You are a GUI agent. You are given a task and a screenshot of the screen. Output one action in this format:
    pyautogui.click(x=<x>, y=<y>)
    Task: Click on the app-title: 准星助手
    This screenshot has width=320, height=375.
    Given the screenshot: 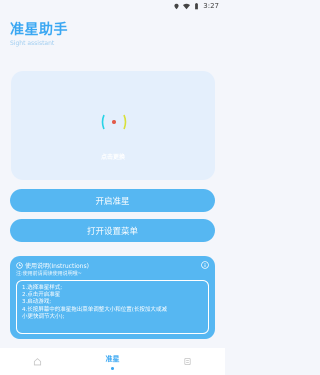 What is the action you would take?
    pyautogui.click(x=39, y=30)
    